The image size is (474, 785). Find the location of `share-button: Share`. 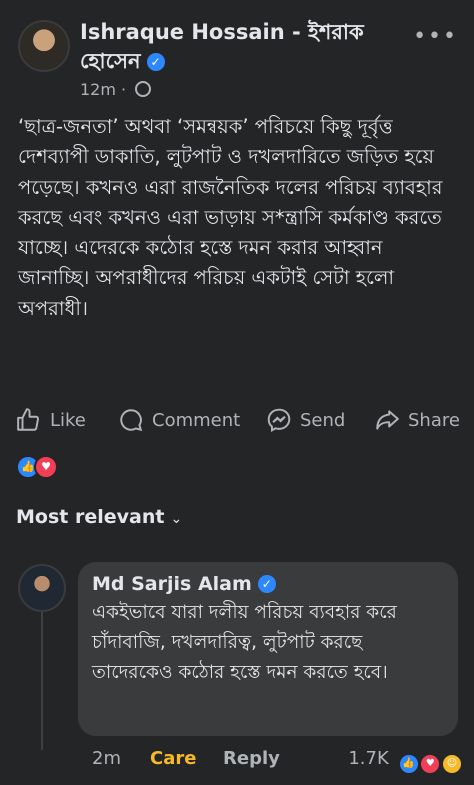

share-button: Share is located at coordinates (417, 420).